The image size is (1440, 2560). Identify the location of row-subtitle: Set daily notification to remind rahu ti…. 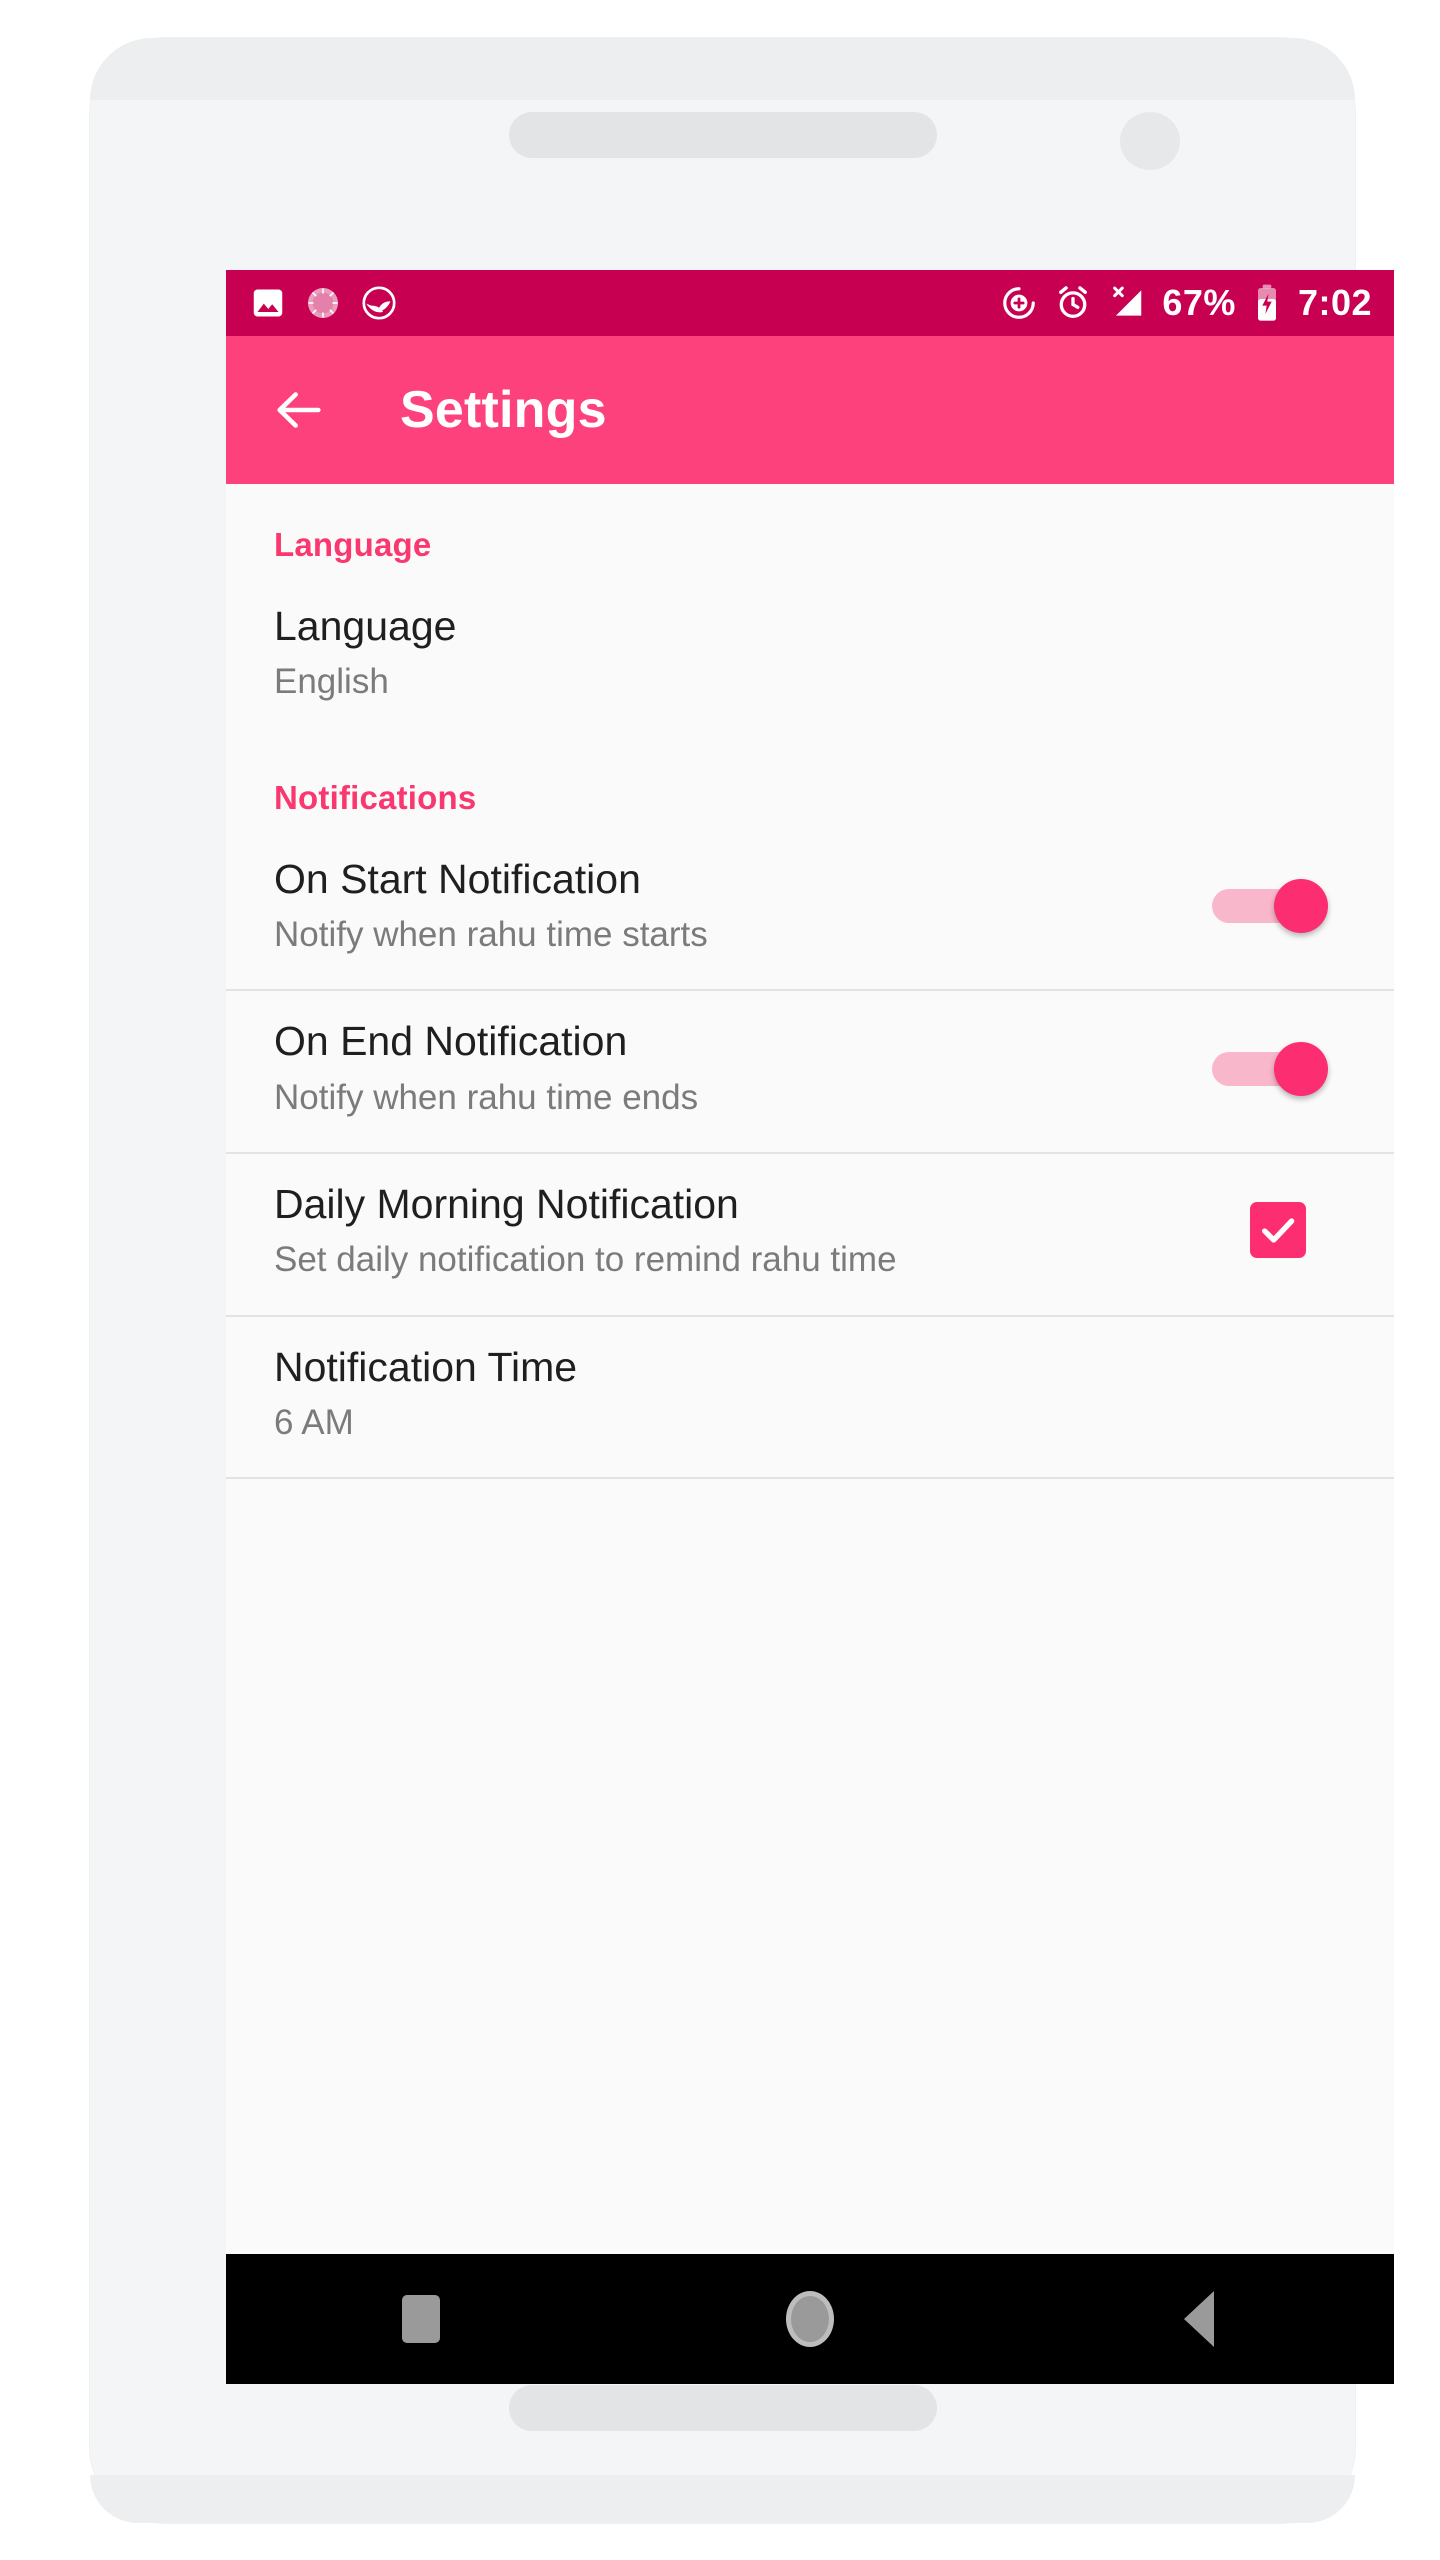
(585, 1260).